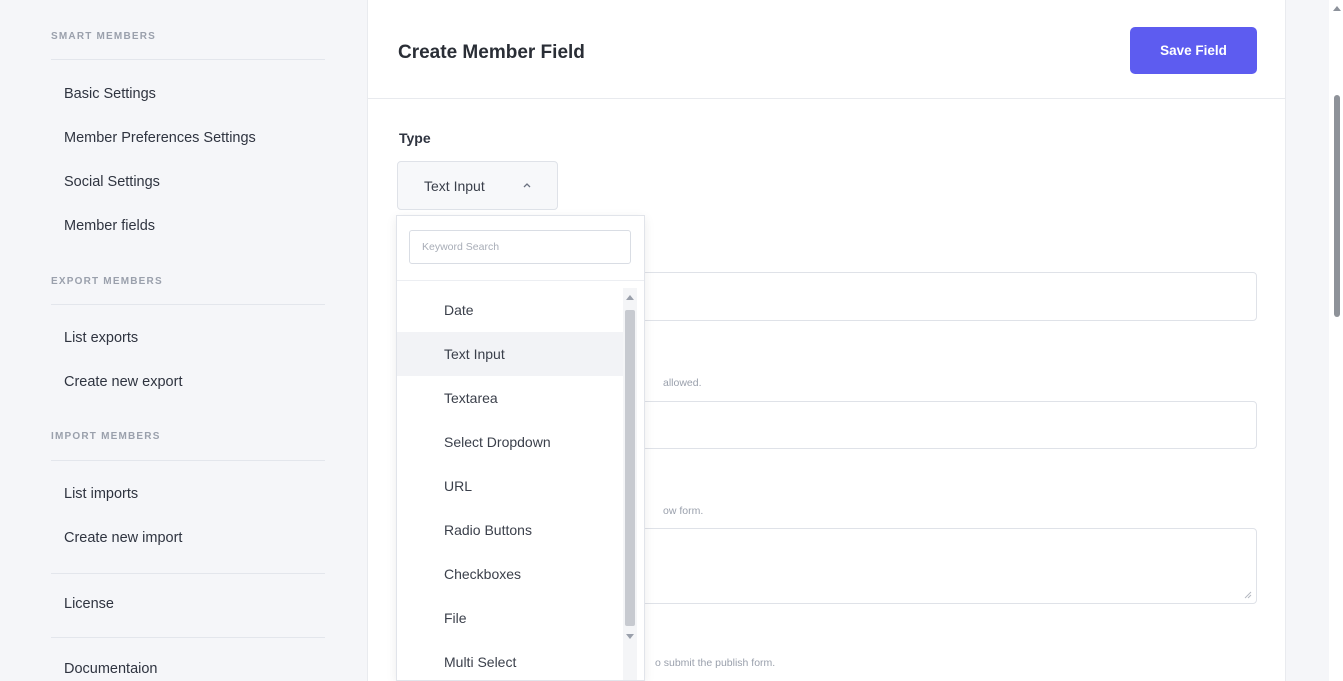  What do you see at coordinates (510, 618) in the screenshot?
I see `option-file: File` at bounding box center [510, 618].